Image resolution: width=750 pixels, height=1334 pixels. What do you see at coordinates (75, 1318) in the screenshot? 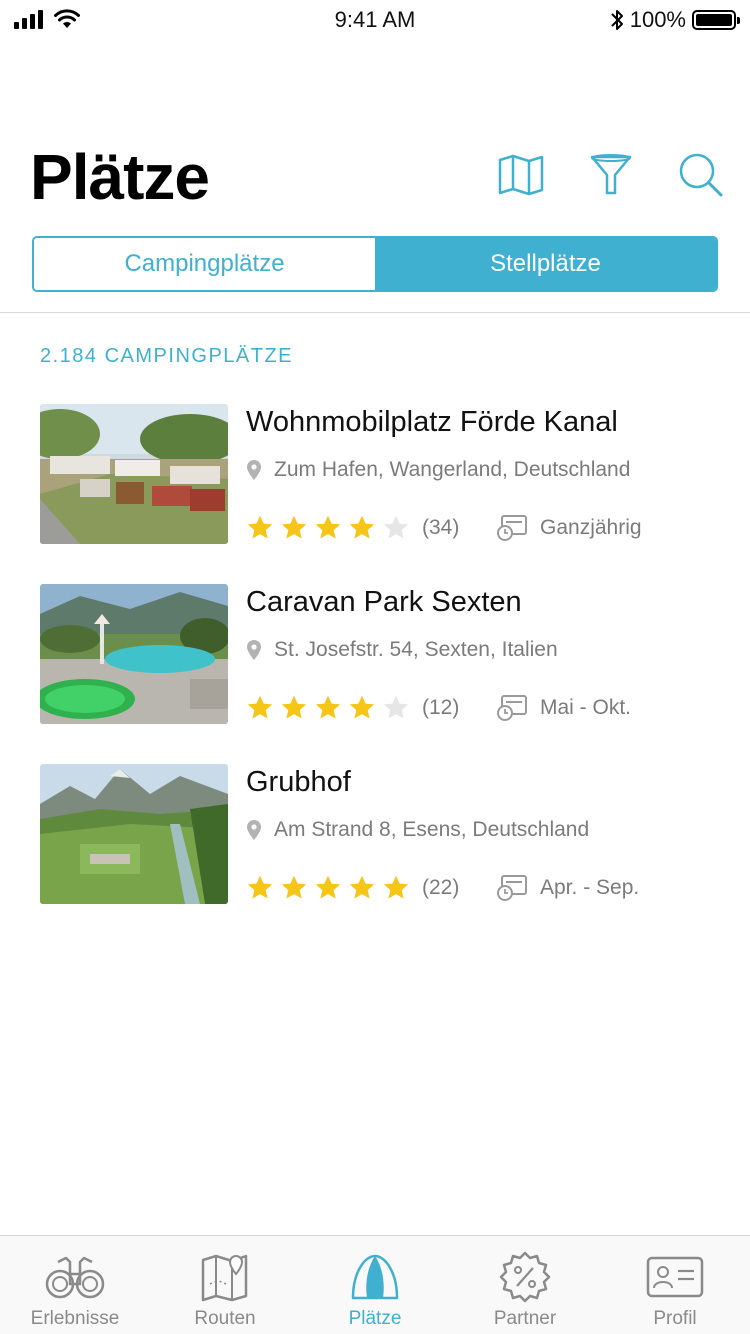
I see `tab-label: Erlebnisse` at bounding box center [75, 1318].